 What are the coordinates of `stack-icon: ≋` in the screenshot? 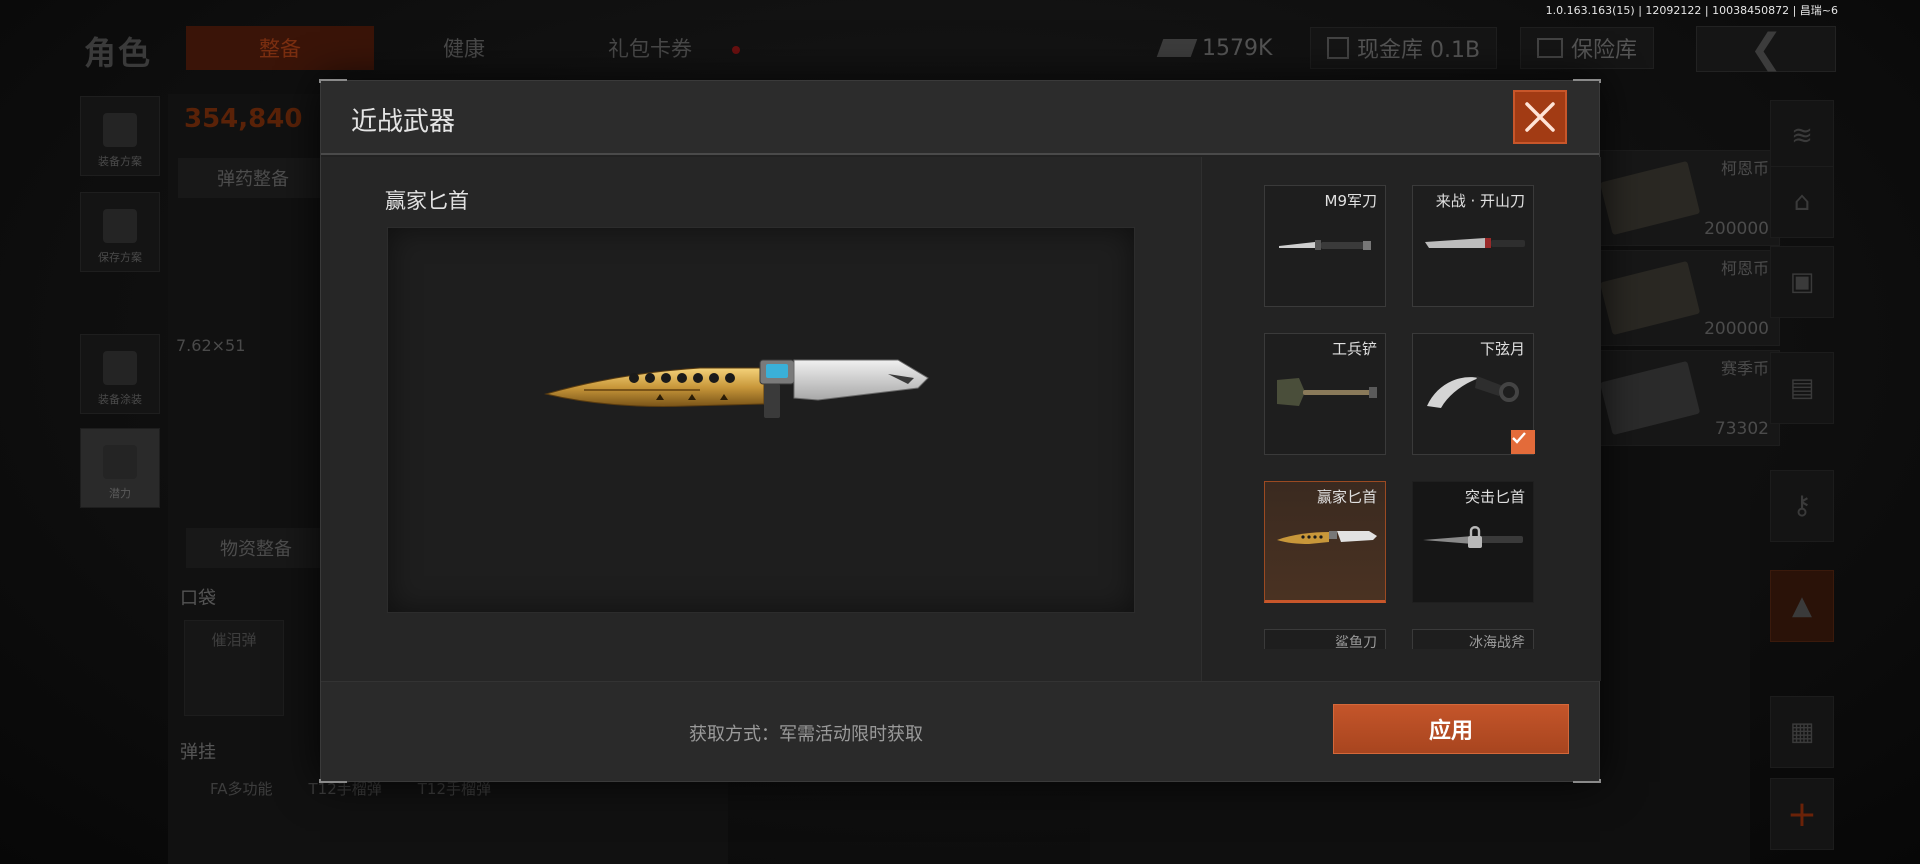 It's located at (1802, 136).